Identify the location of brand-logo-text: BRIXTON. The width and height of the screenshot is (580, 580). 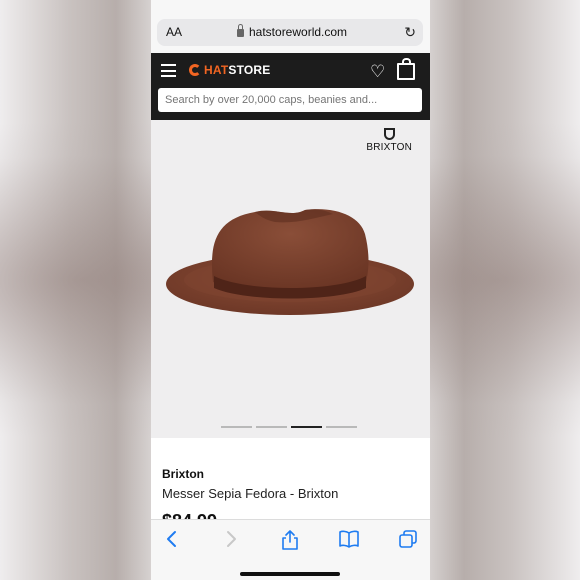
(389, 147).